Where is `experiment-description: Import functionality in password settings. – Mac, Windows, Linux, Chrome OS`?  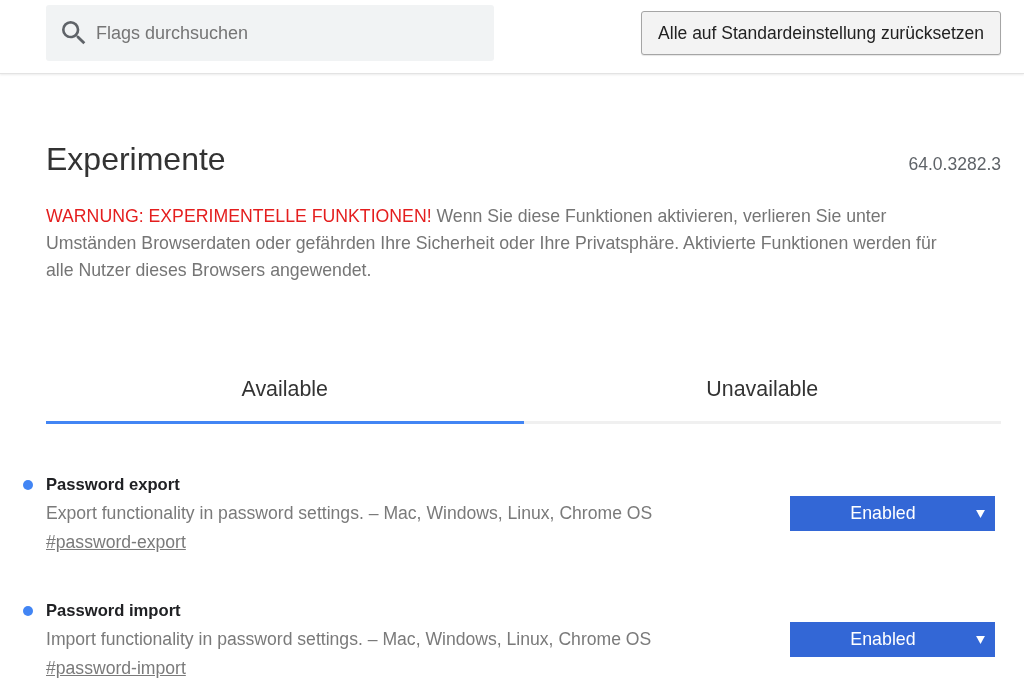
experiment-description: Import functionality in password settings. – Mac, Windows, Linux, Chrome OS is located at coordinates (349, 639).